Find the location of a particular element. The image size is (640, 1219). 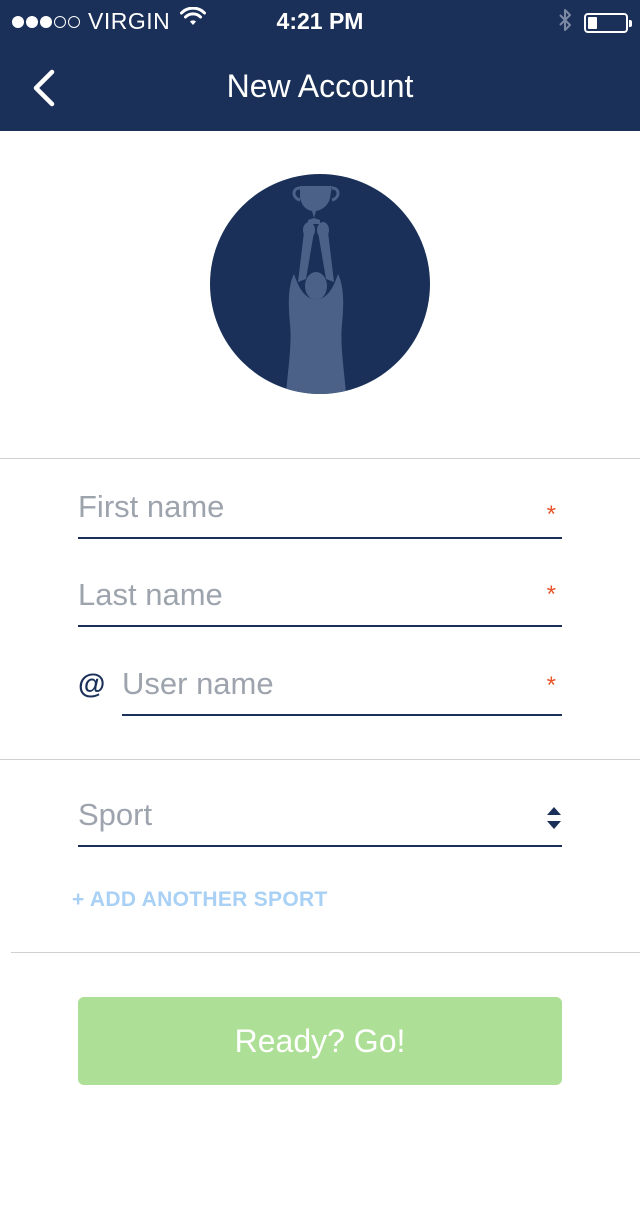

divider-bottom is located at coordinates (325, 952).